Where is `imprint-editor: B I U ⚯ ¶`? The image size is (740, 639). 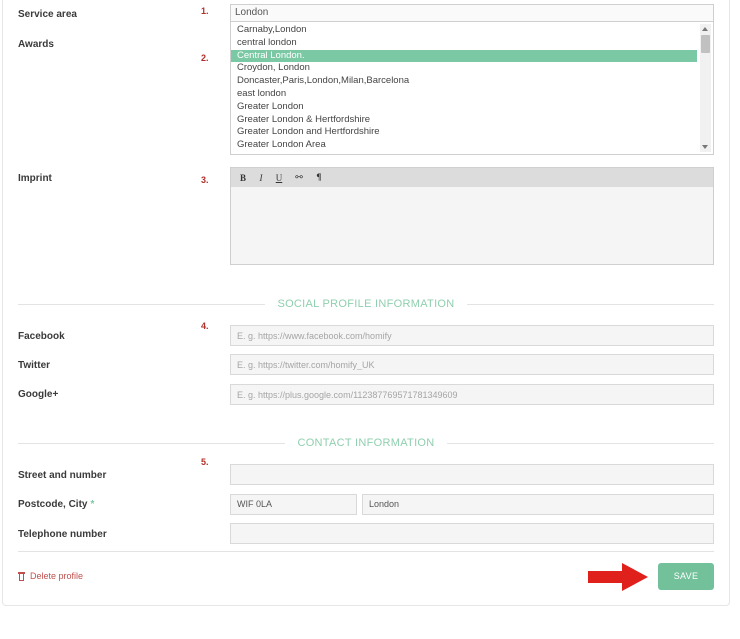 imprint-editor: B I U ⚯ ¶ is located at coordinates (472, 216).